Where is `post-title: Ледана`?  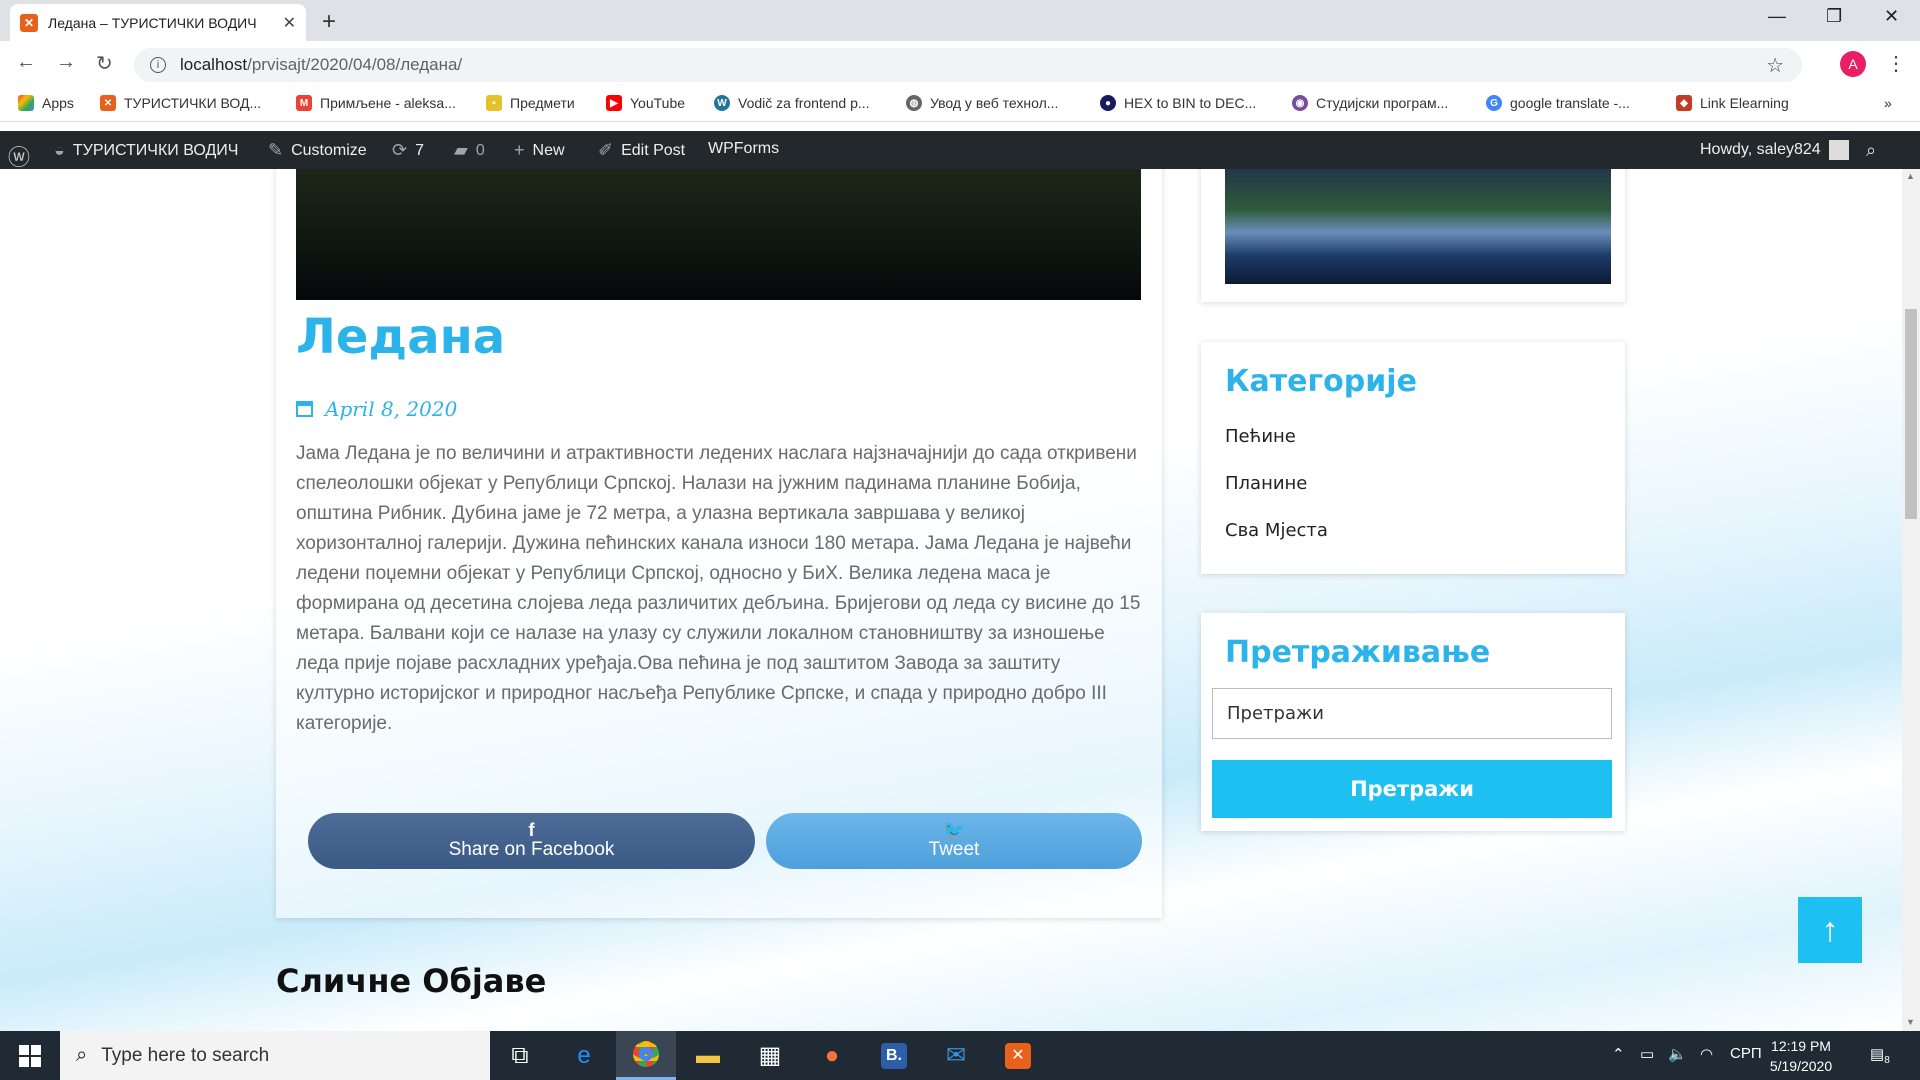
post-title: Ледана is located at coordinates (401, 337).